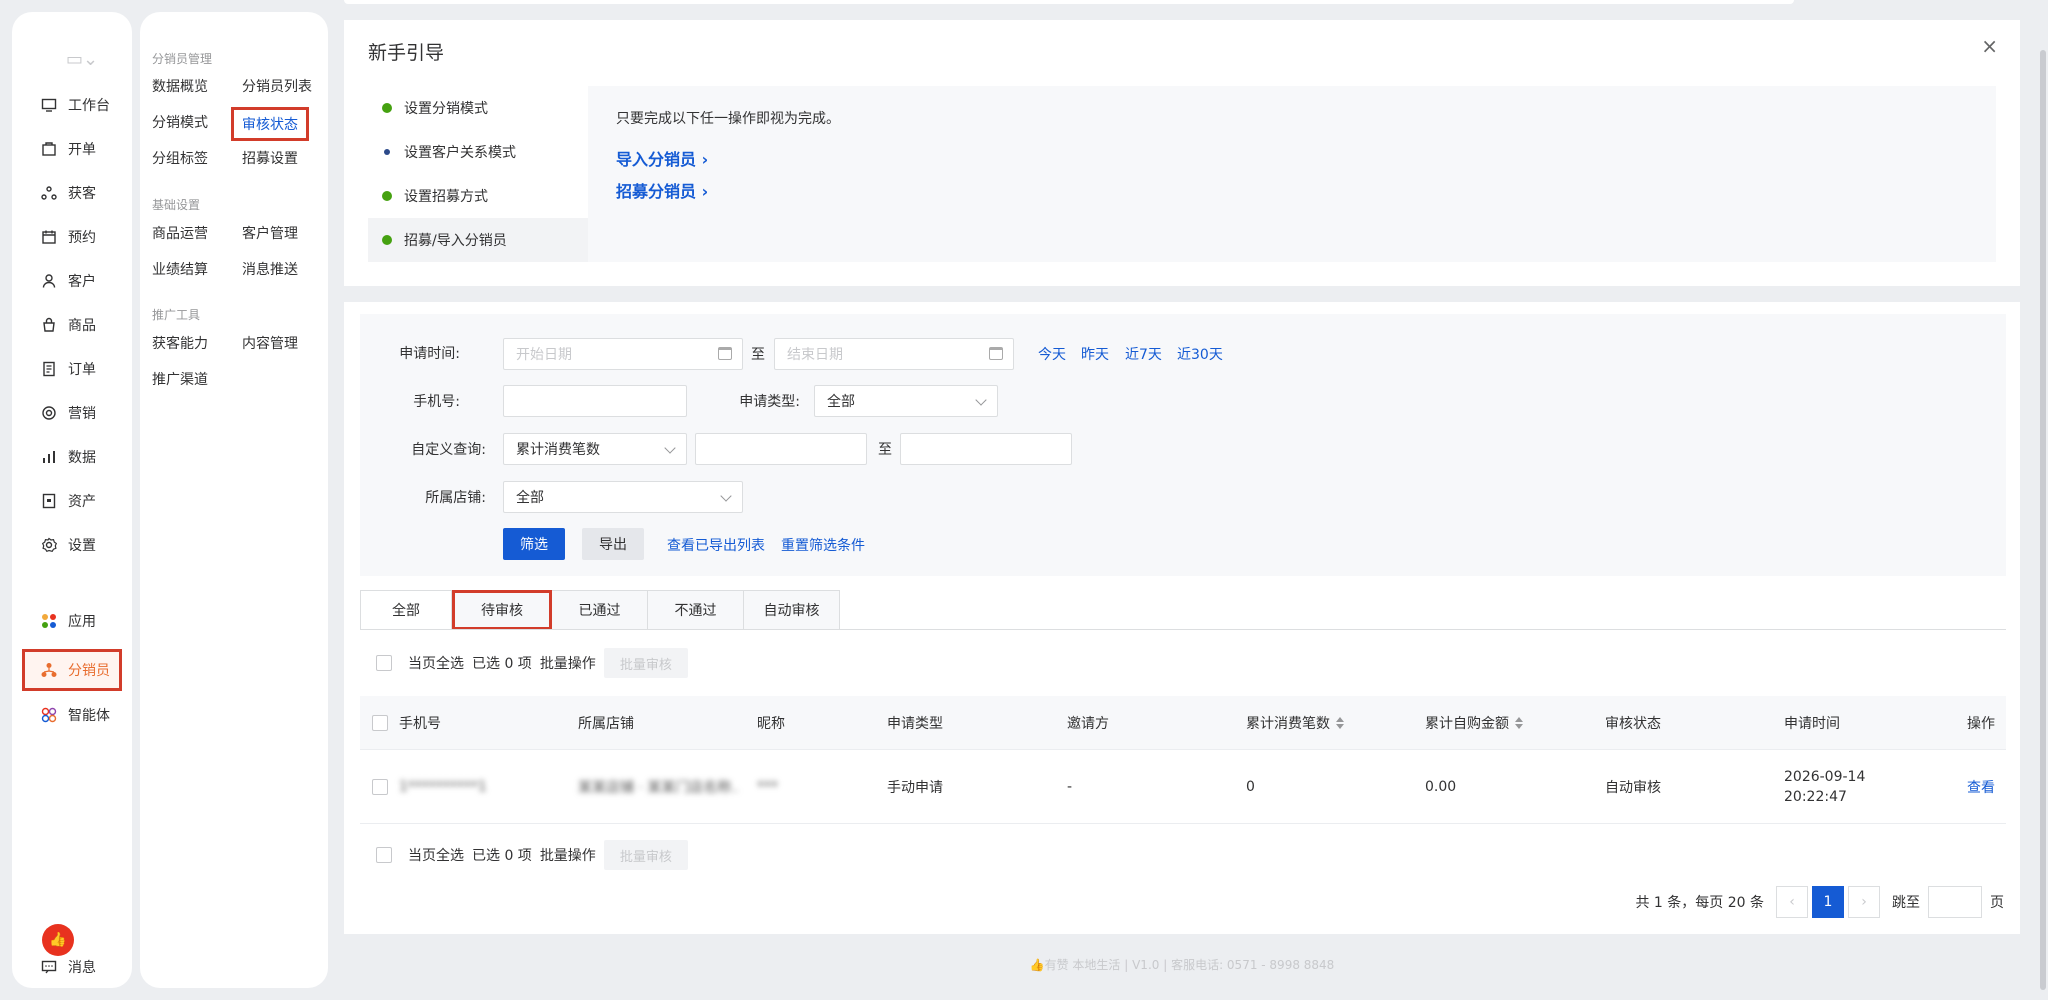  Describe the element at coordinates (696, 610) in the screenshot. I see `tab-rejected: 不通过` at that location.